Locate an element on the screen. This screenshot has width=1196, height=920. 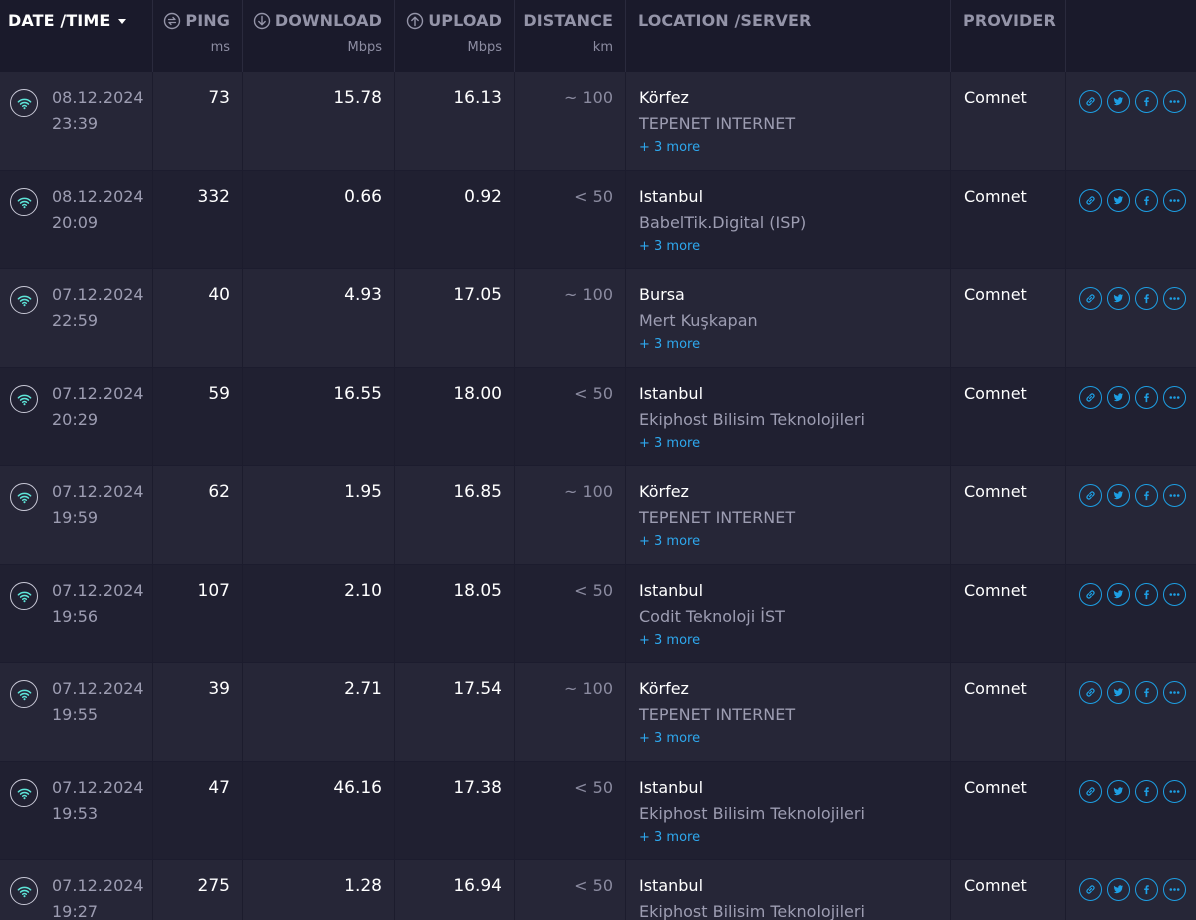
upload-value: 17.38 is located at coordinates (477, 788).